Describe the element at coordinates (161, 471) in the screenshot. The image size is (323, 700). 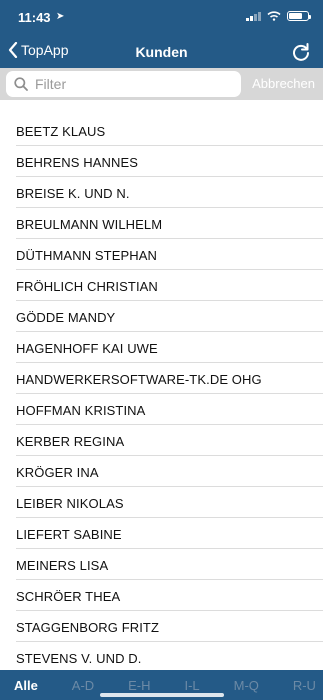
I see `list-item: KRÖGER INA` at that location.